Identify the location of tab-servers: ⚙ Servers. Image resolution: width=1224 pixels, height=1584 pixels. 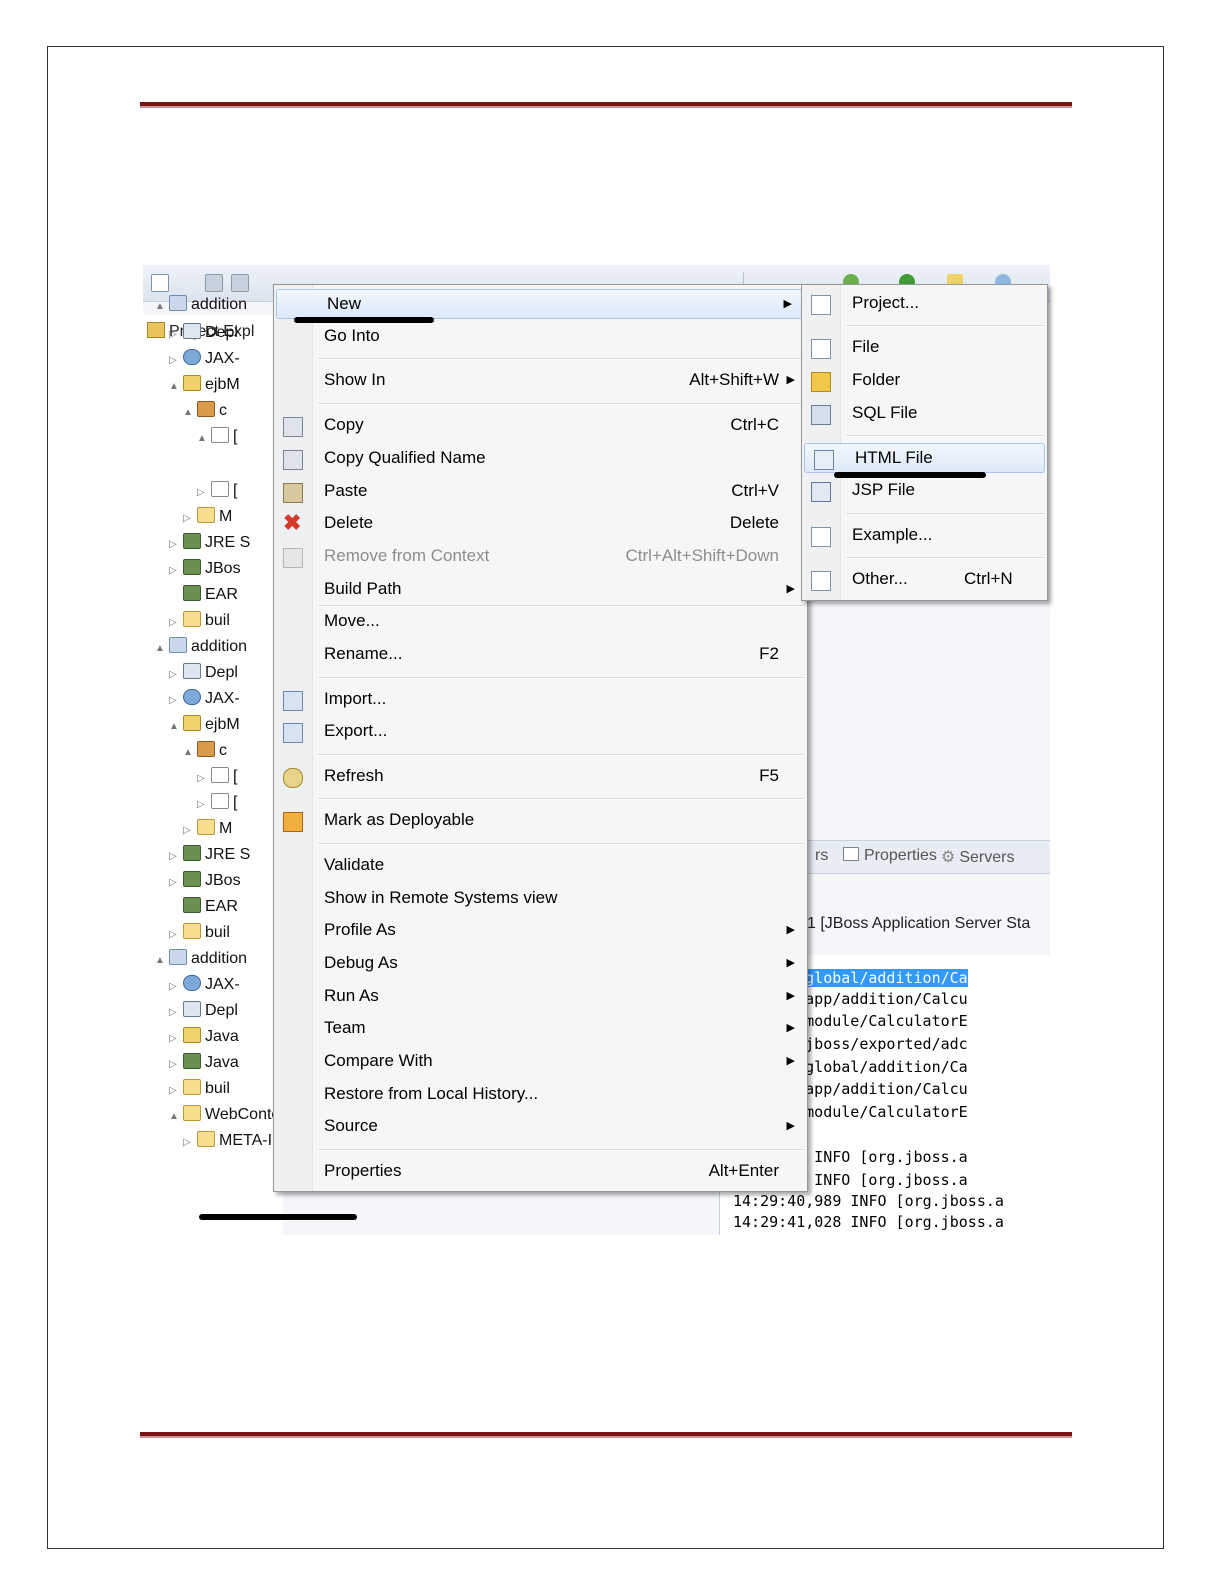
(977, 857).